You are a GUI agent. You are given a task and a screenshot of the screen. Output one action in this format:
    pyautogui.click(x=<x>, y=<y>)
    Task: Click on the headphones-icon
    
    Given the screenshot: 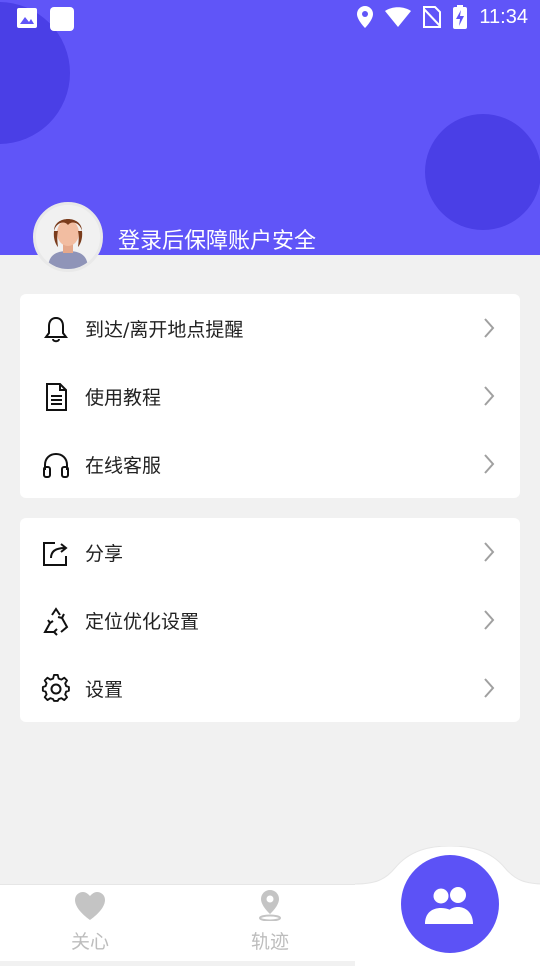 What is the action you would take?
    pyautogui.click(x=56, y=465)
    